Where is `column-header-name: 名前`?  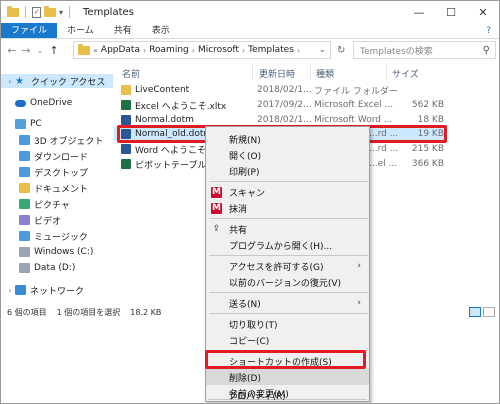 column-header-name: 名前 is located at coordinates (131, 73).